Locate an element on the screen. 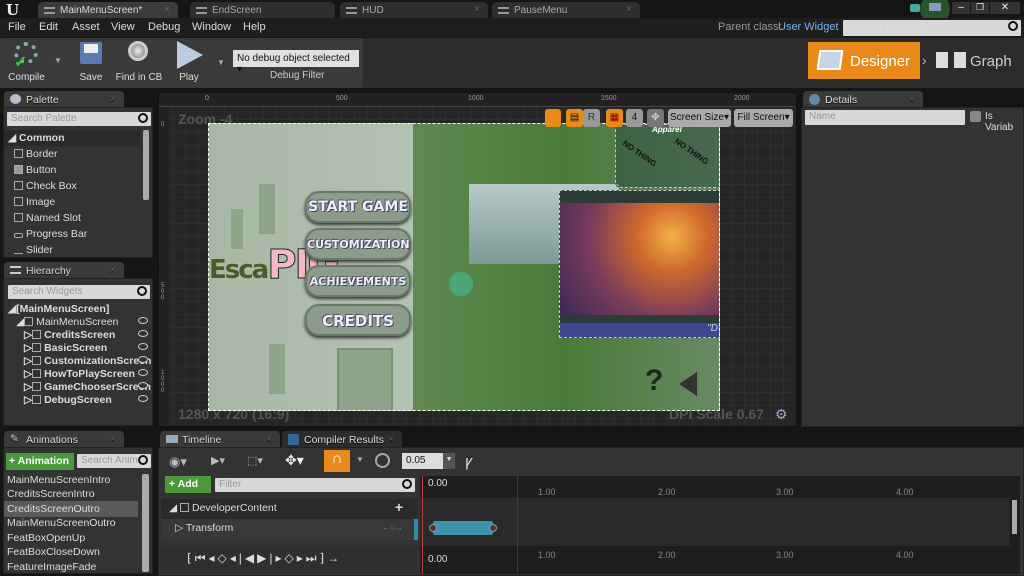 Image resolution: width=1024 pixels, height=576 pixels. visibility-dropdown-eye-icon: ◉▾ is located at coordinates (178, 462).